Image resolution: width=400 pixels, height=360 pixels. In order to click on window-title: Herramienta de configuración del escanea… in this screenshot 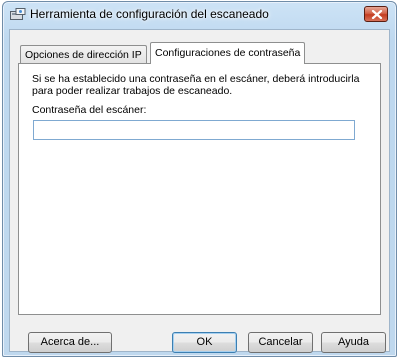, I will do `click(149, 14)`.